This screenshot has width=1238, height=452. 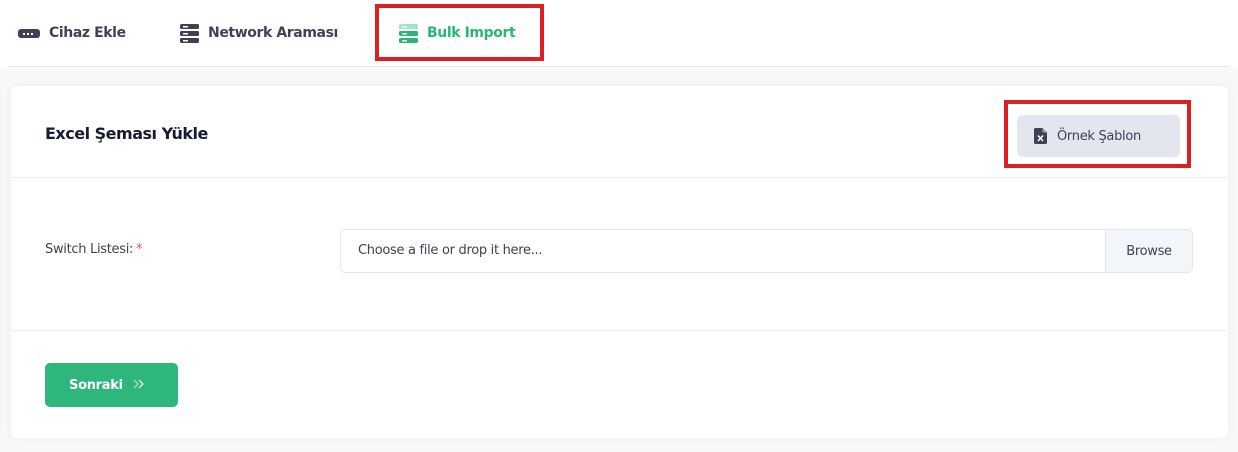 What do you see at coordinates (89, 249) in the screenshot?
I see `switch-list-label-text: Switch Listesi:` at bounding box center [89, 249].